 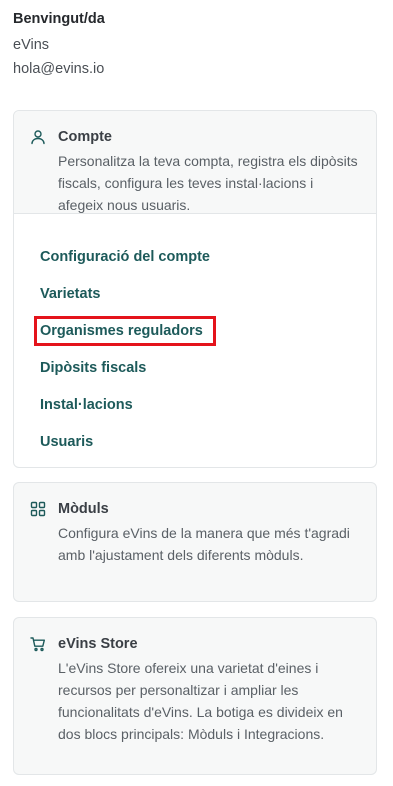 What do you see at coordinates (125, 450) in the screenshot?
I see `link-users: Usuaris` at bounding box center [125, 450].